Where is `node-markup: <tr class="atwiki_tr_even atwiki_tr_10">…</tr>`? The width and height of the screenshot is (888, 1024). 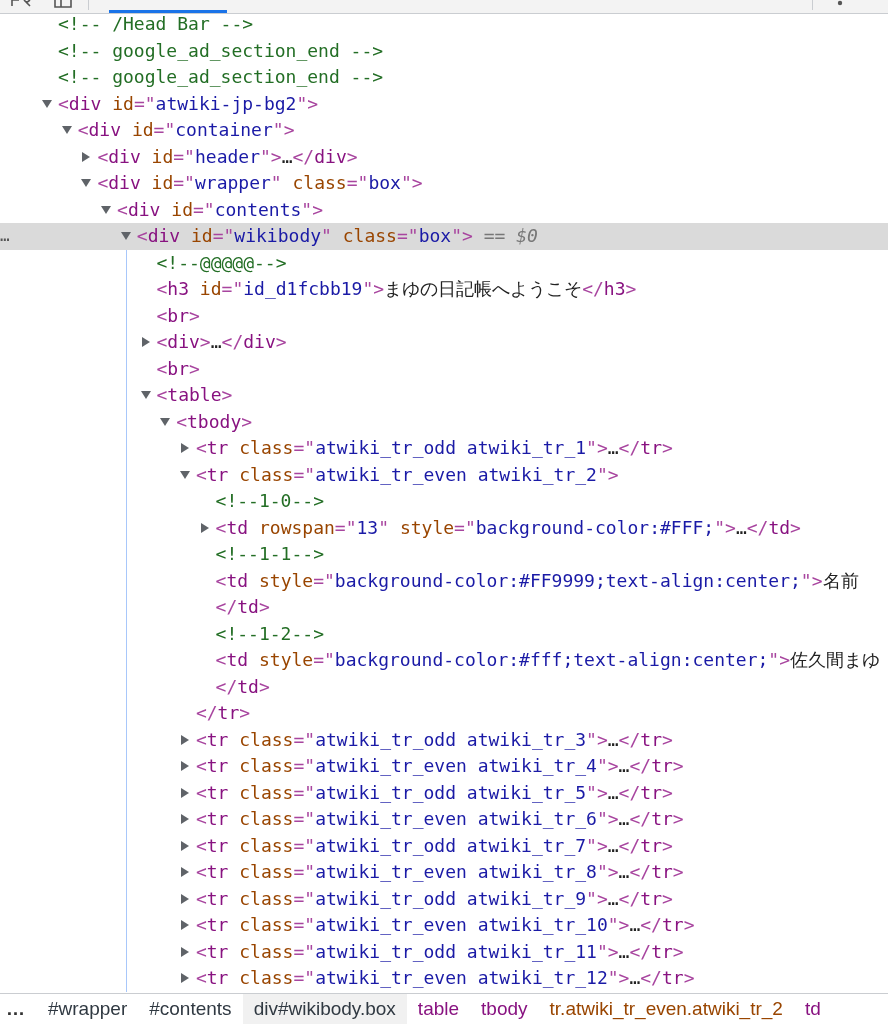
node-markup: <tr class="atwiki_tr_even atwiki_tr_10">…</tr> is located at coordinates (445, 924).